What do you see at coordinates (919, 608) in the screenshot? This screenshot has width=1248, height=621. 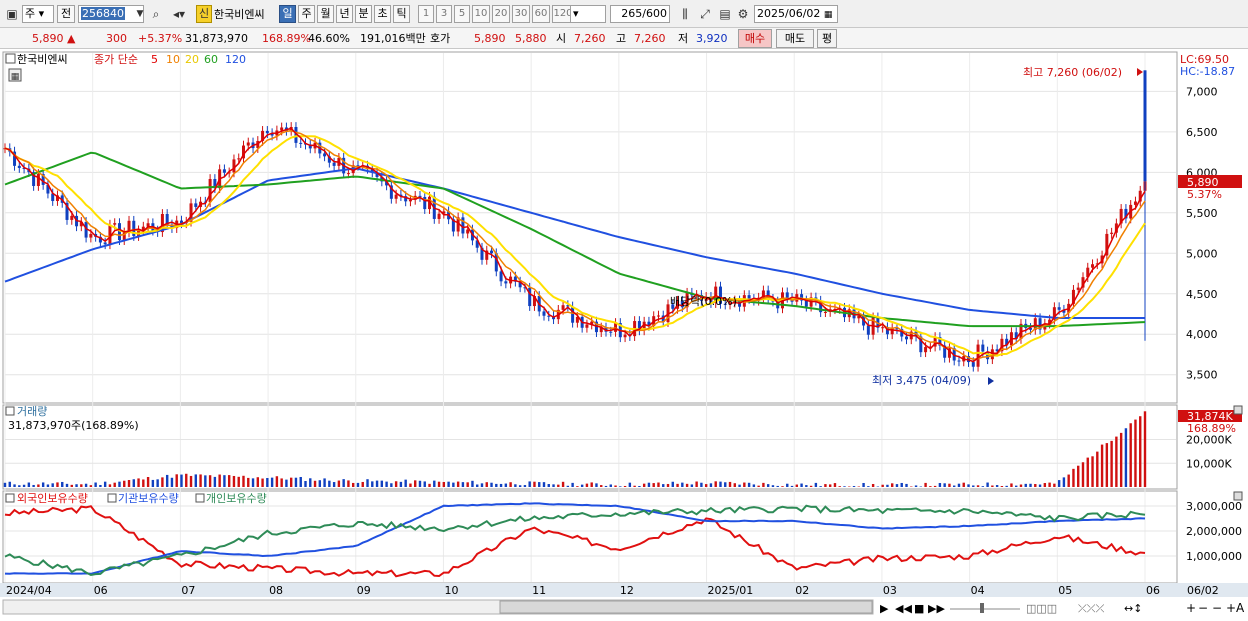 I see `stop-icon: ■` at bounding box center [919, 608].